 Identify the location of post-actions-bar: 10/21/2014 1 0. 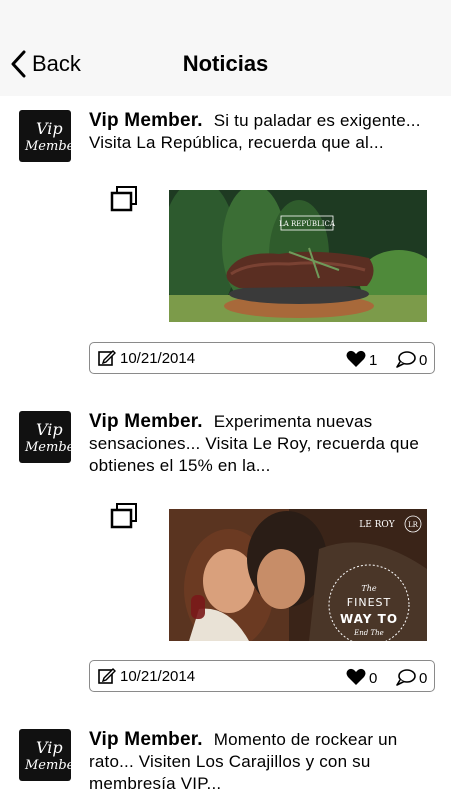
(262, 358).